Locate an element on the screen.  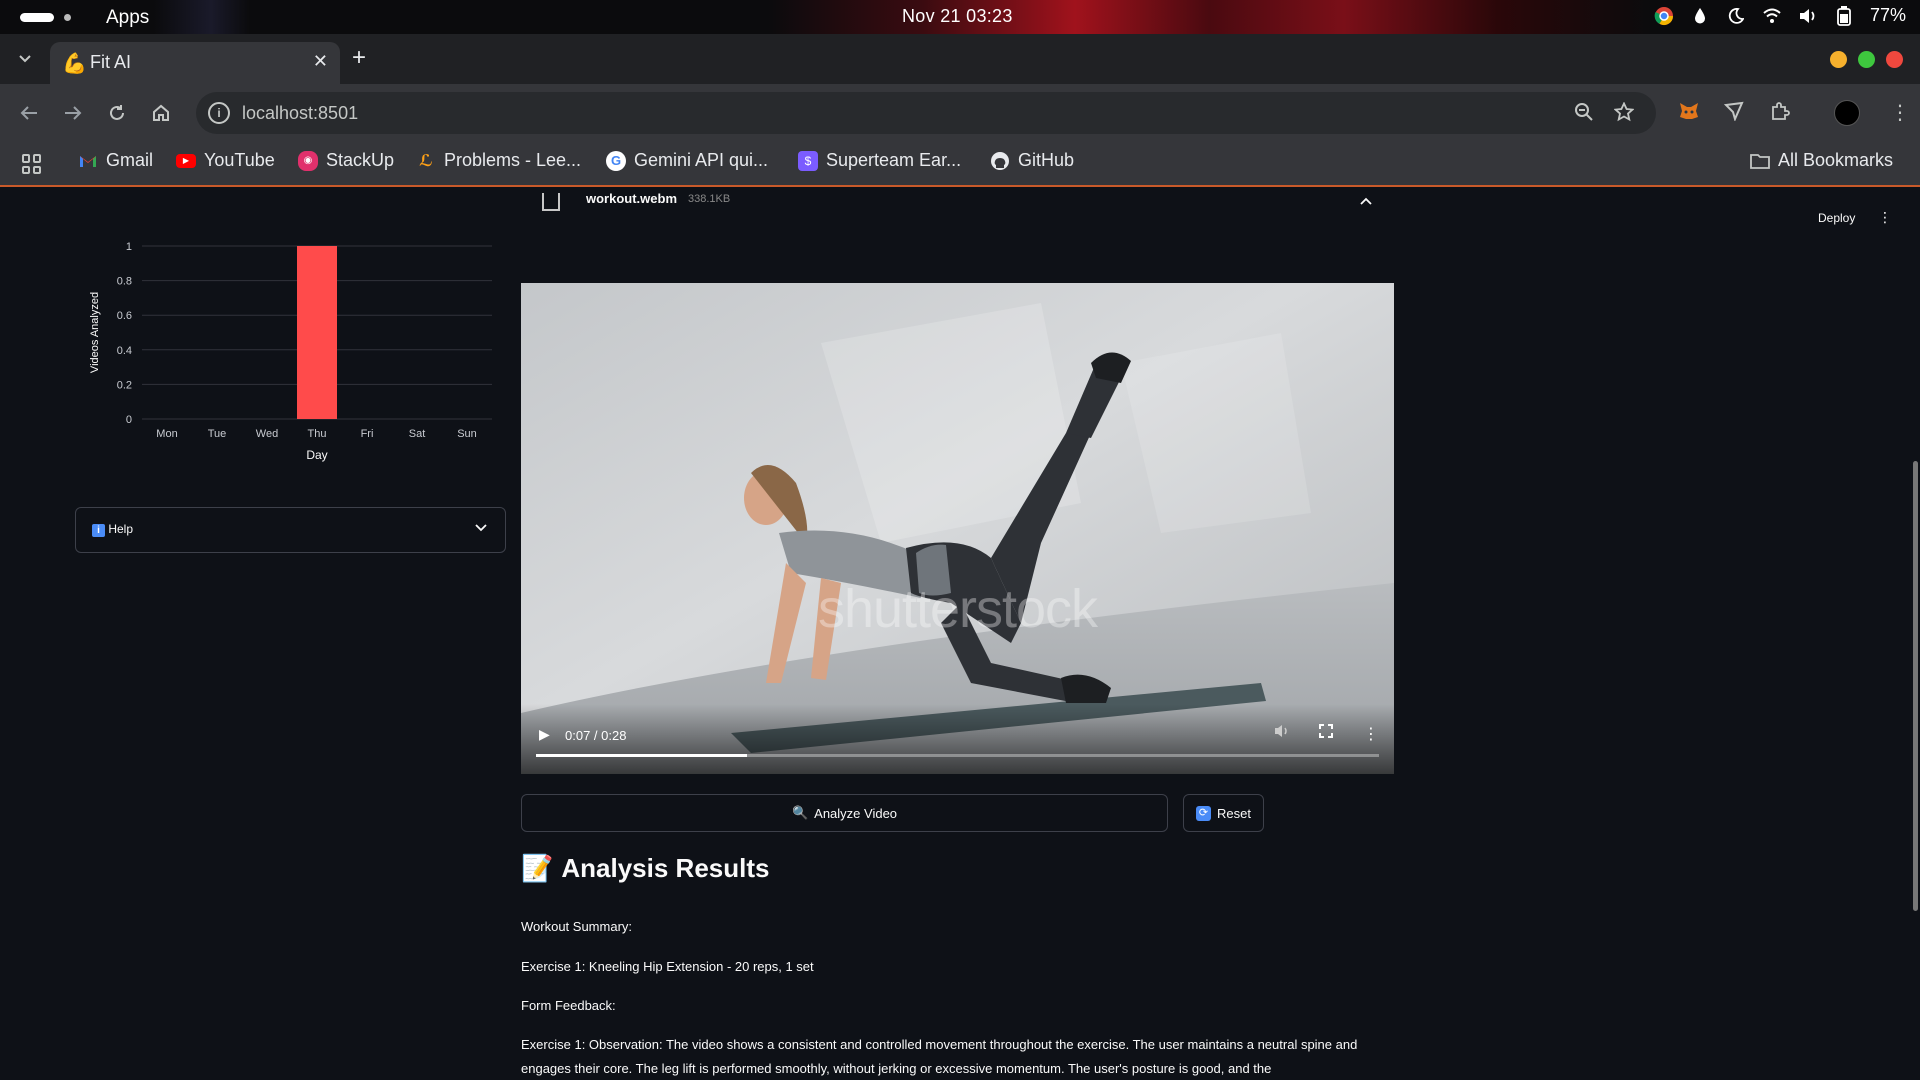
drop-icon is located at coordinates (1700, 16).